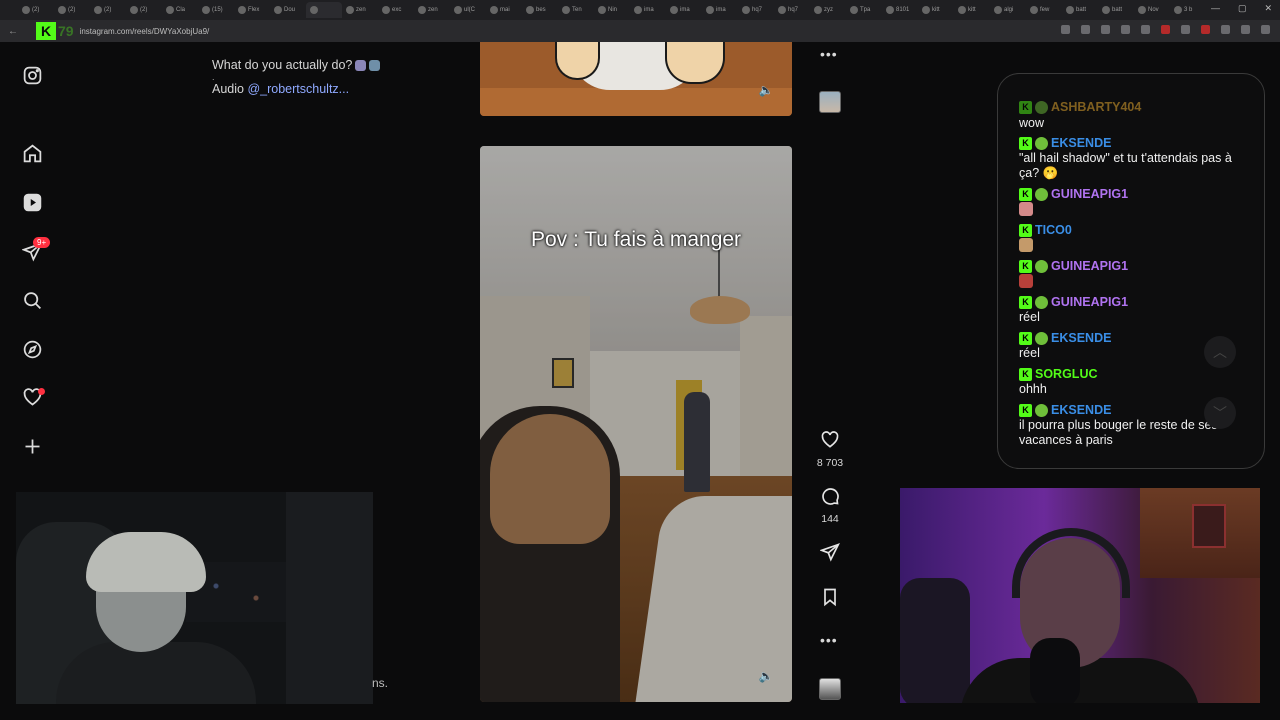 This screenshot has height=720, width=1280. I want to click on browser-tab: few, so click(1044, 10).